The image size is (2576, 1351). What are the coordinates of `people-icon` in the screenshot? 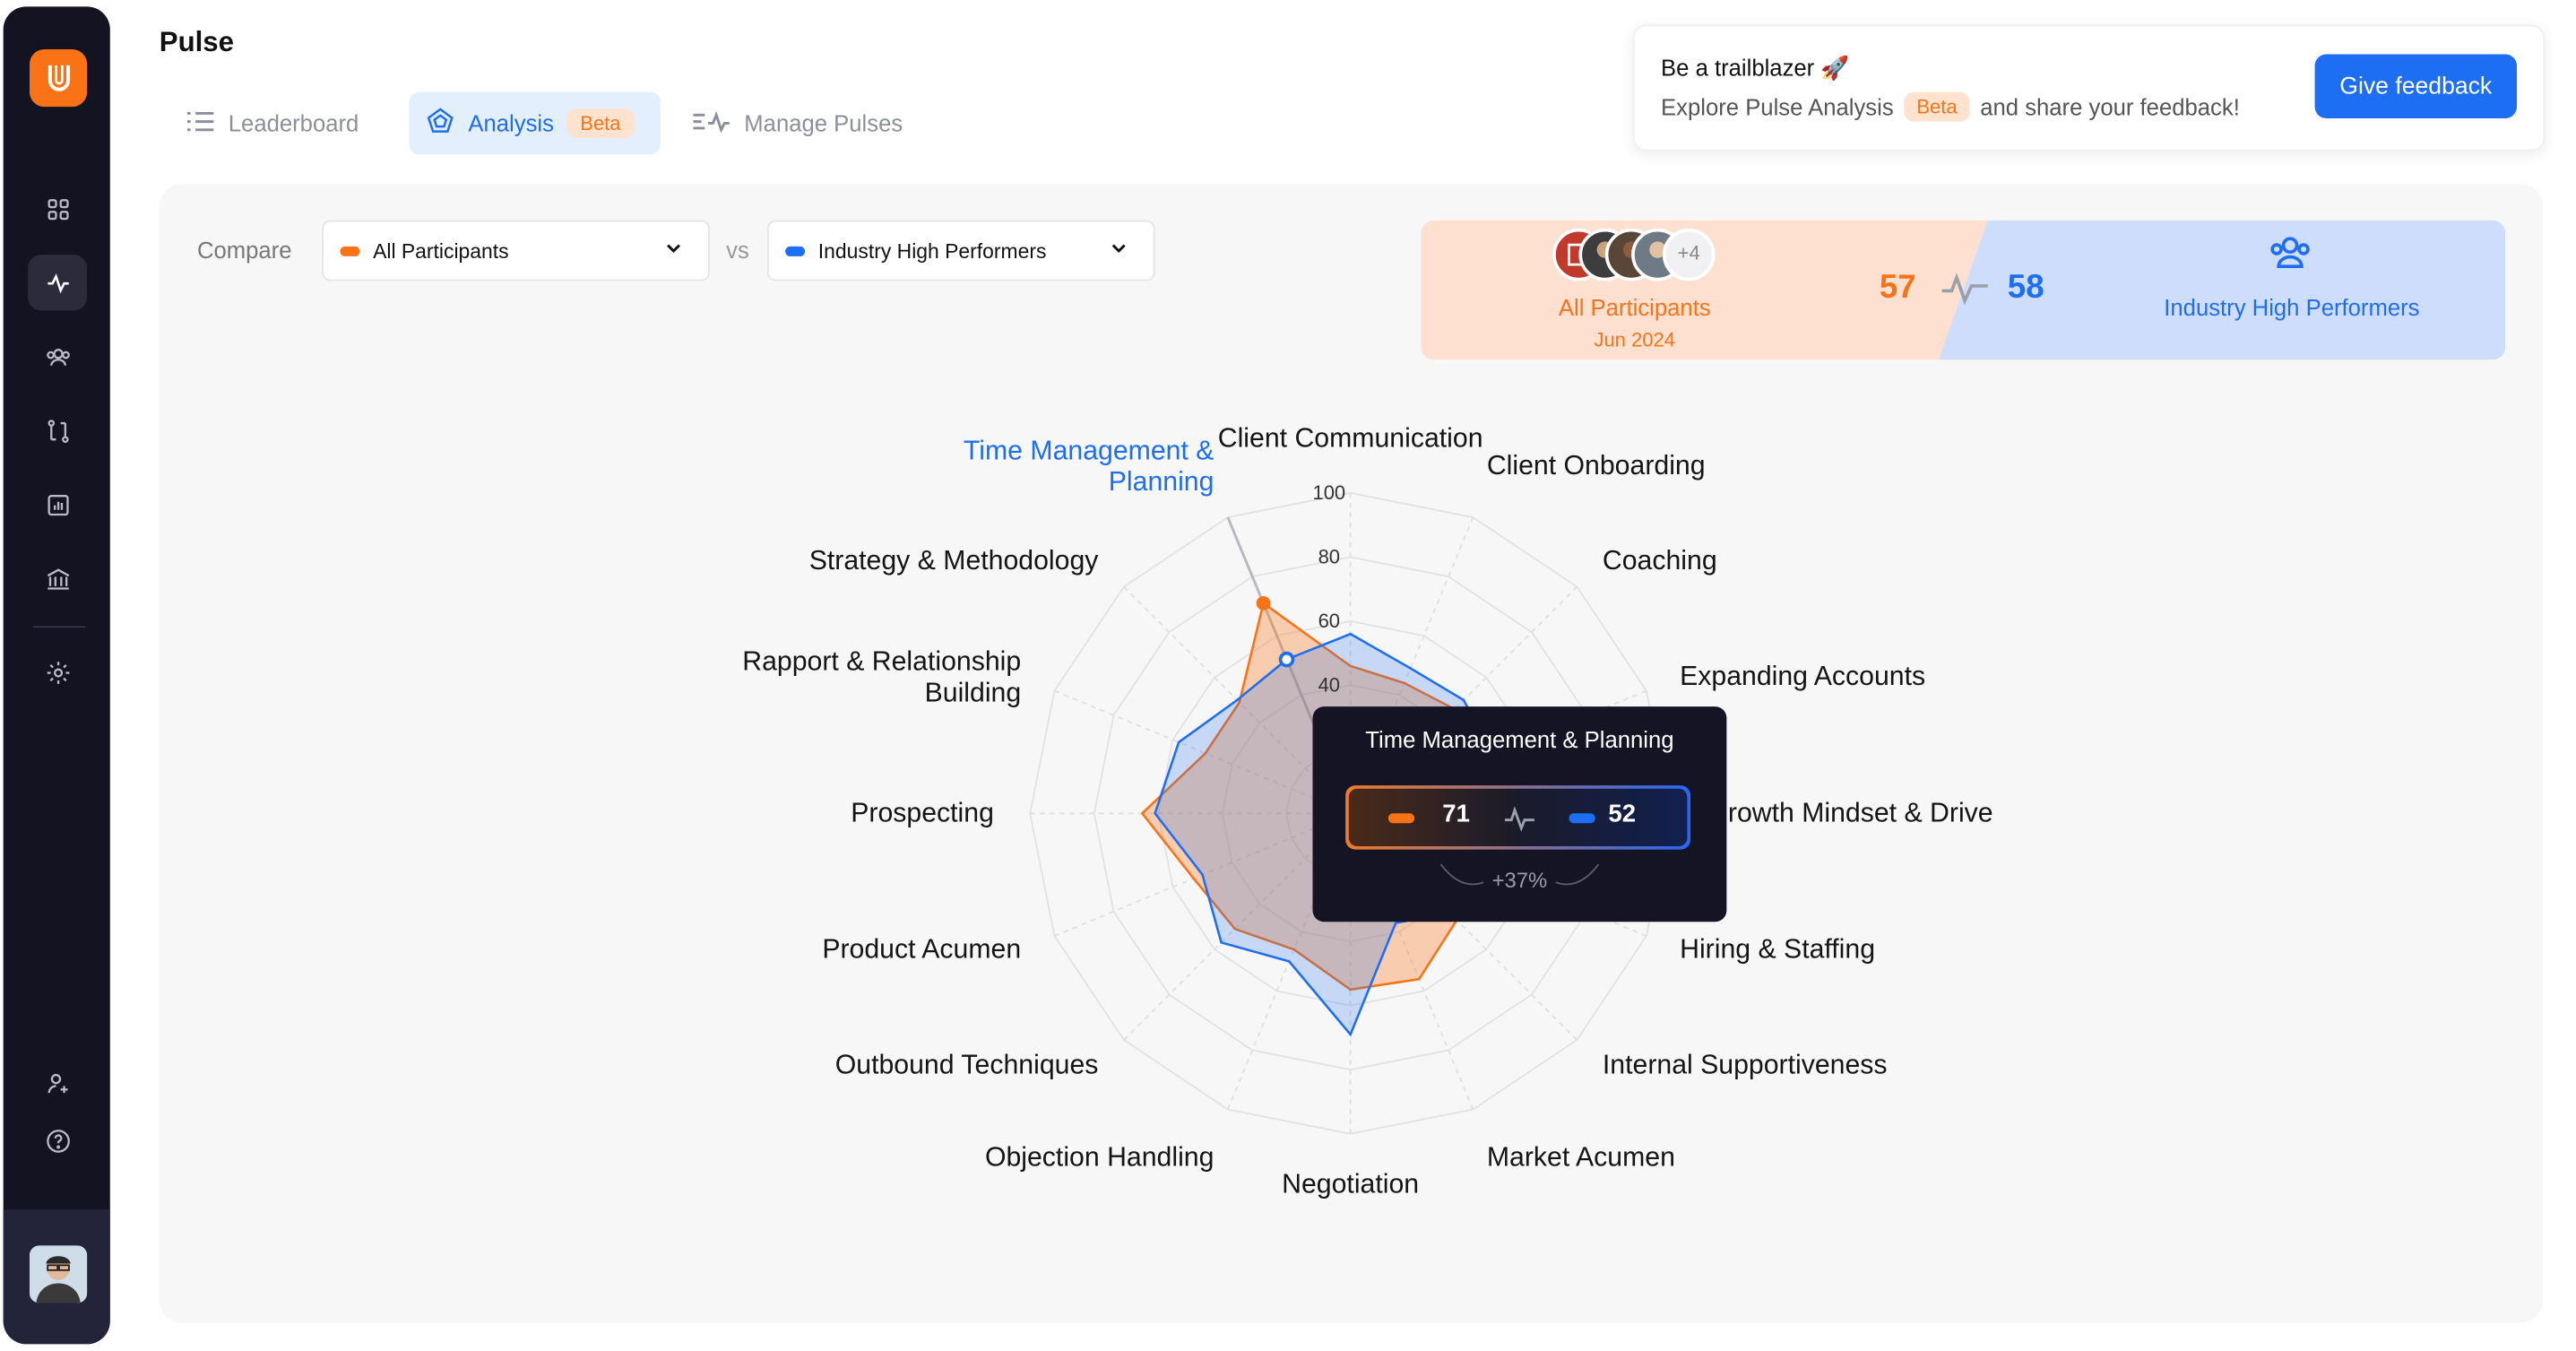 It's located at (57, 357).